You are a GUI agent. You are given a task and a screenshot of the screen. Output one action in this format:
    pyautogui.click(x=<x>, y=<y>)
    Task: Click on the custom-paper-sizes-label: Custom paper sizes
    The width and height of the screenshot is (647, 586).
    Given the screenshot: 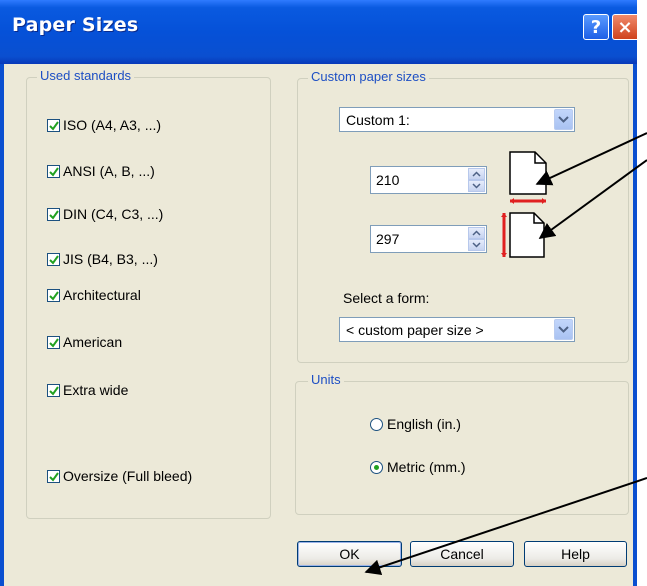 What is the action you would take?
    pyautogui.click(x=368, y=76)
    